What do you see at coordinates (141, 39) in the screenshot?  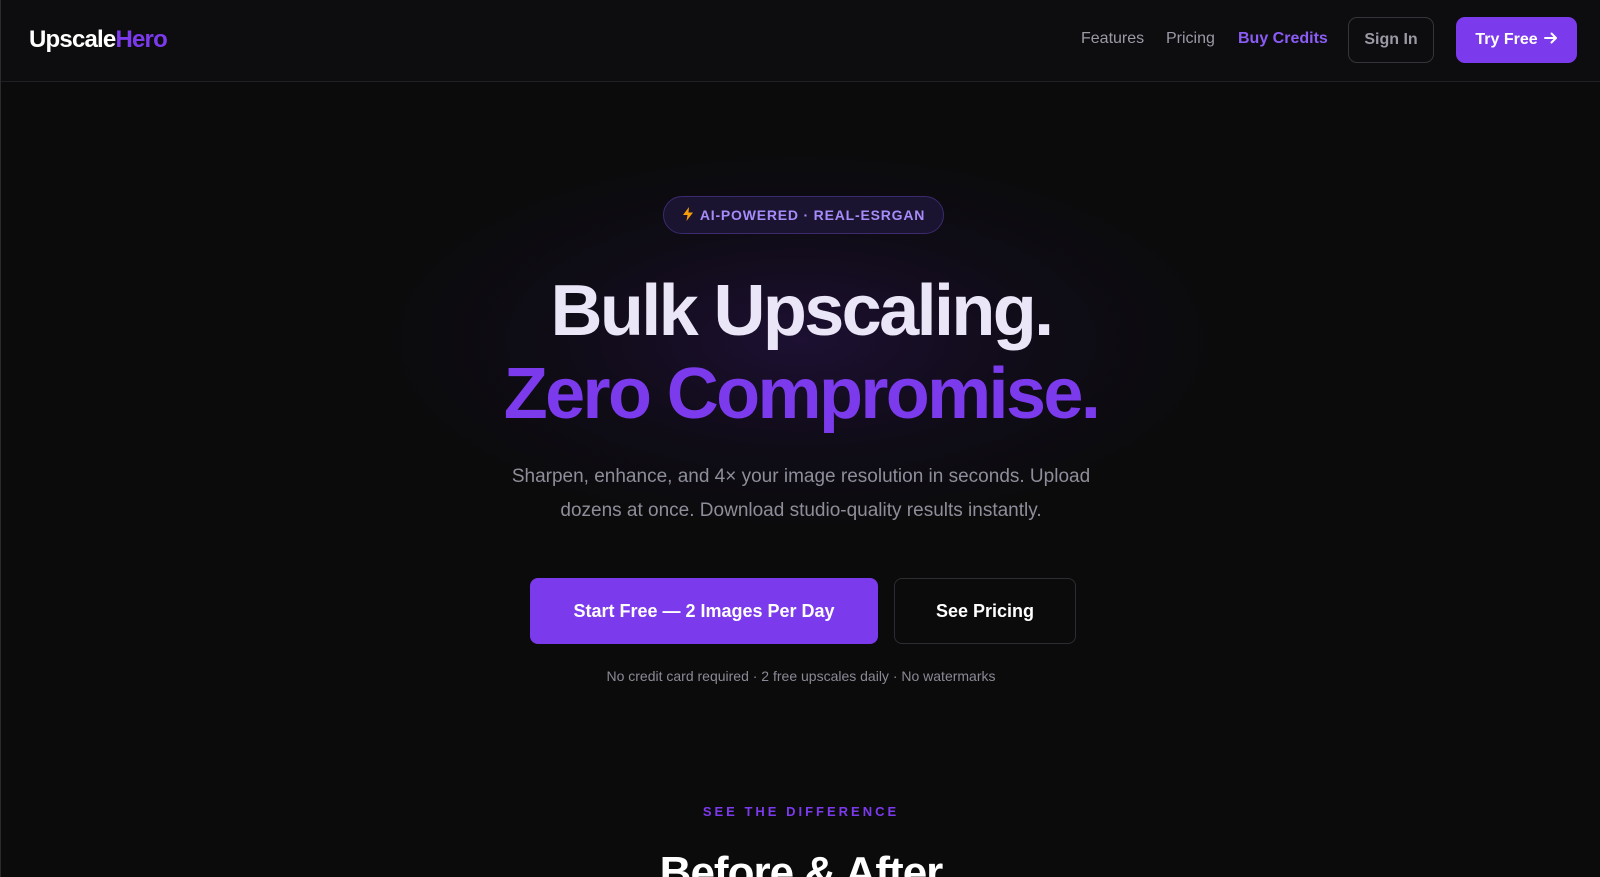 I see `logo-text-hero: Hero` at bounding box center [141, 39].